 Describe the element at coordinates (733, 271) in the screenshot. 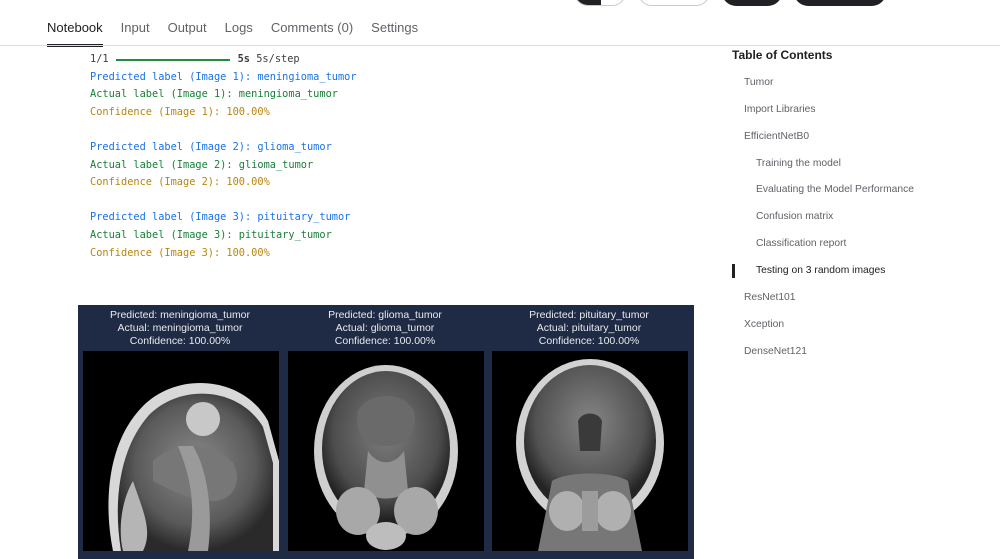

I see `toc-active-marker` at that location.